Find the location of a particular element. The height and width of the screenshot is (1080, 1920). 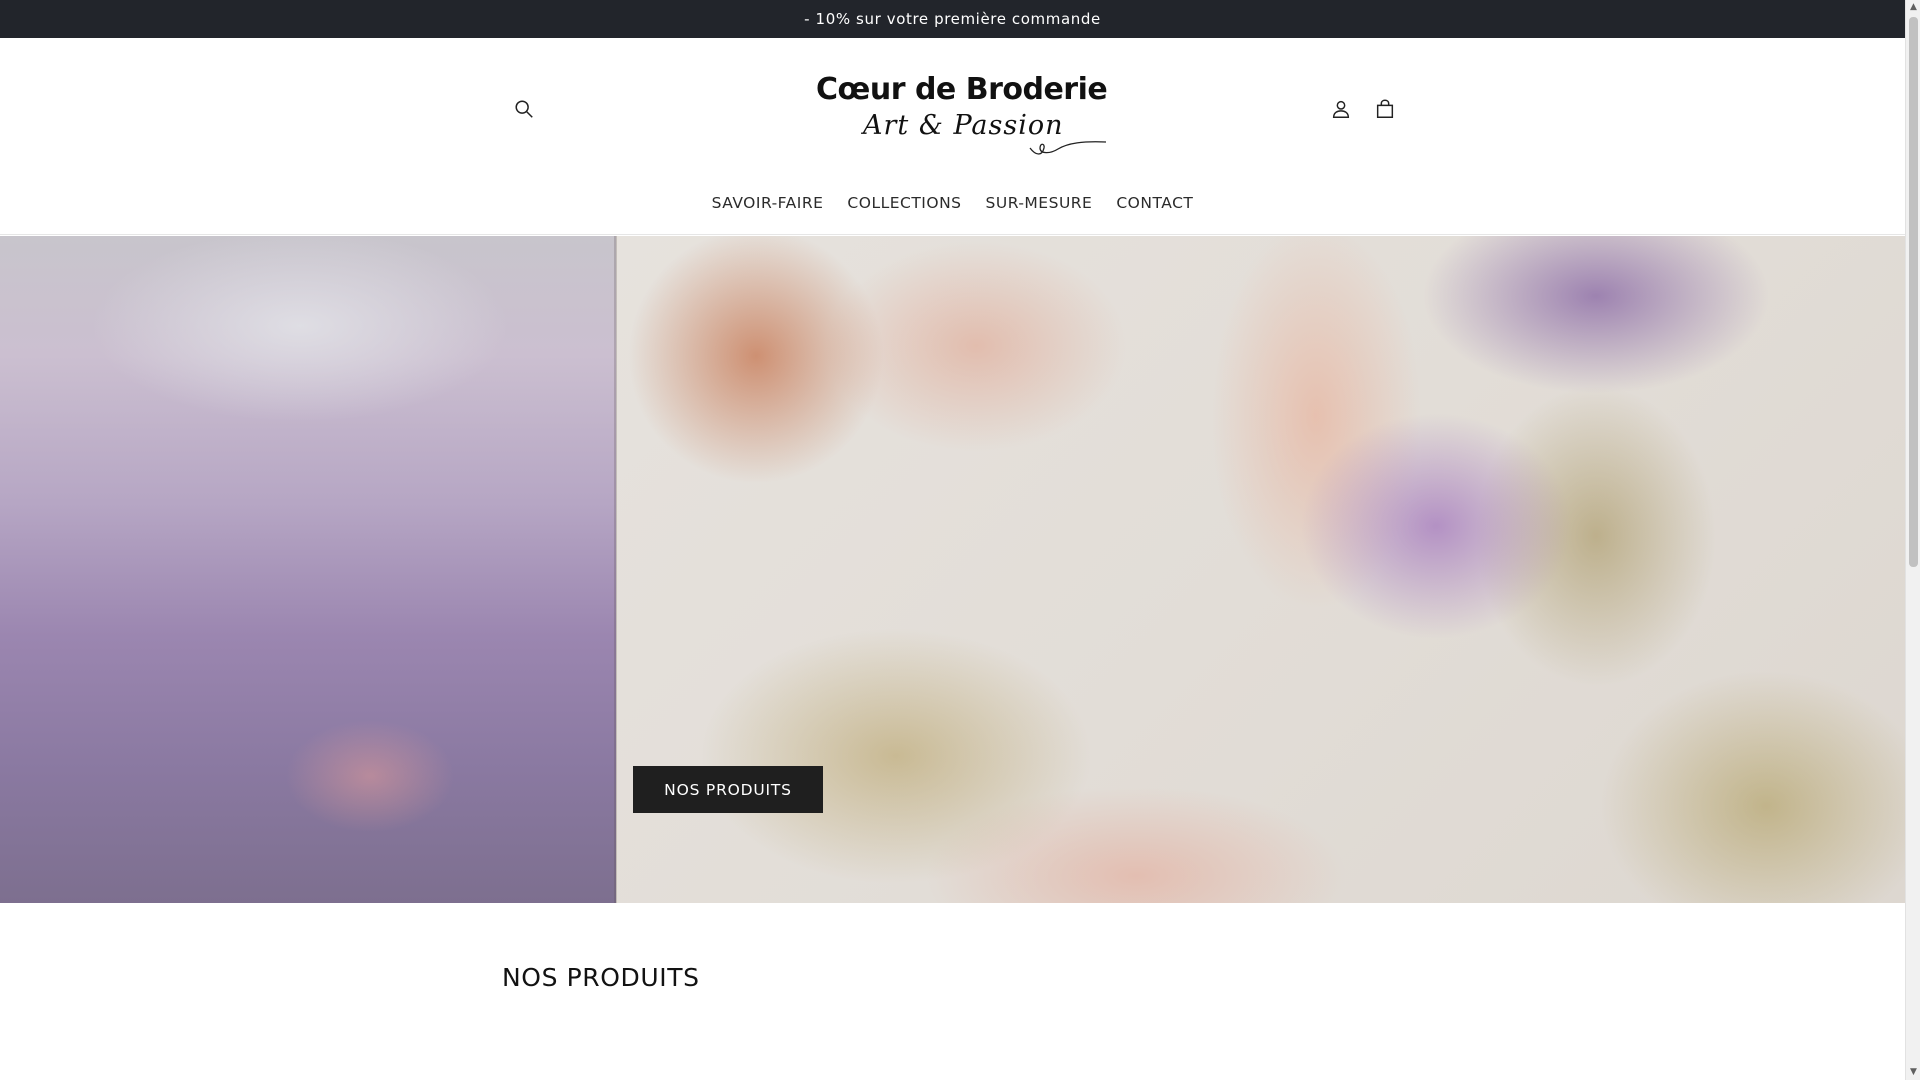

announcement-text: - 10% sur votre première commande is located at coordinates (952, 19).